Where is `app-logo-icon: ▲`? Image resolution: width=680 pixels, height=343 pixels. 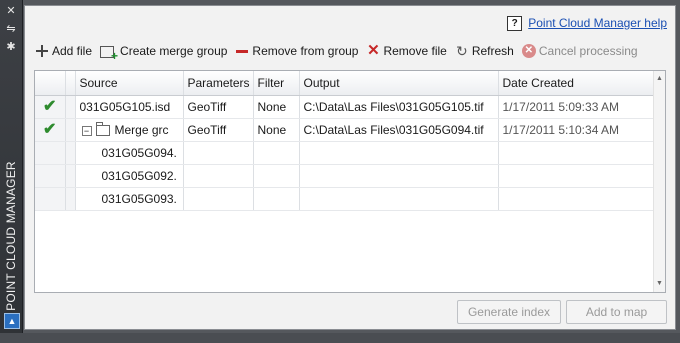
app-logo-icon: ▲ is located at coordinates (12, 321).